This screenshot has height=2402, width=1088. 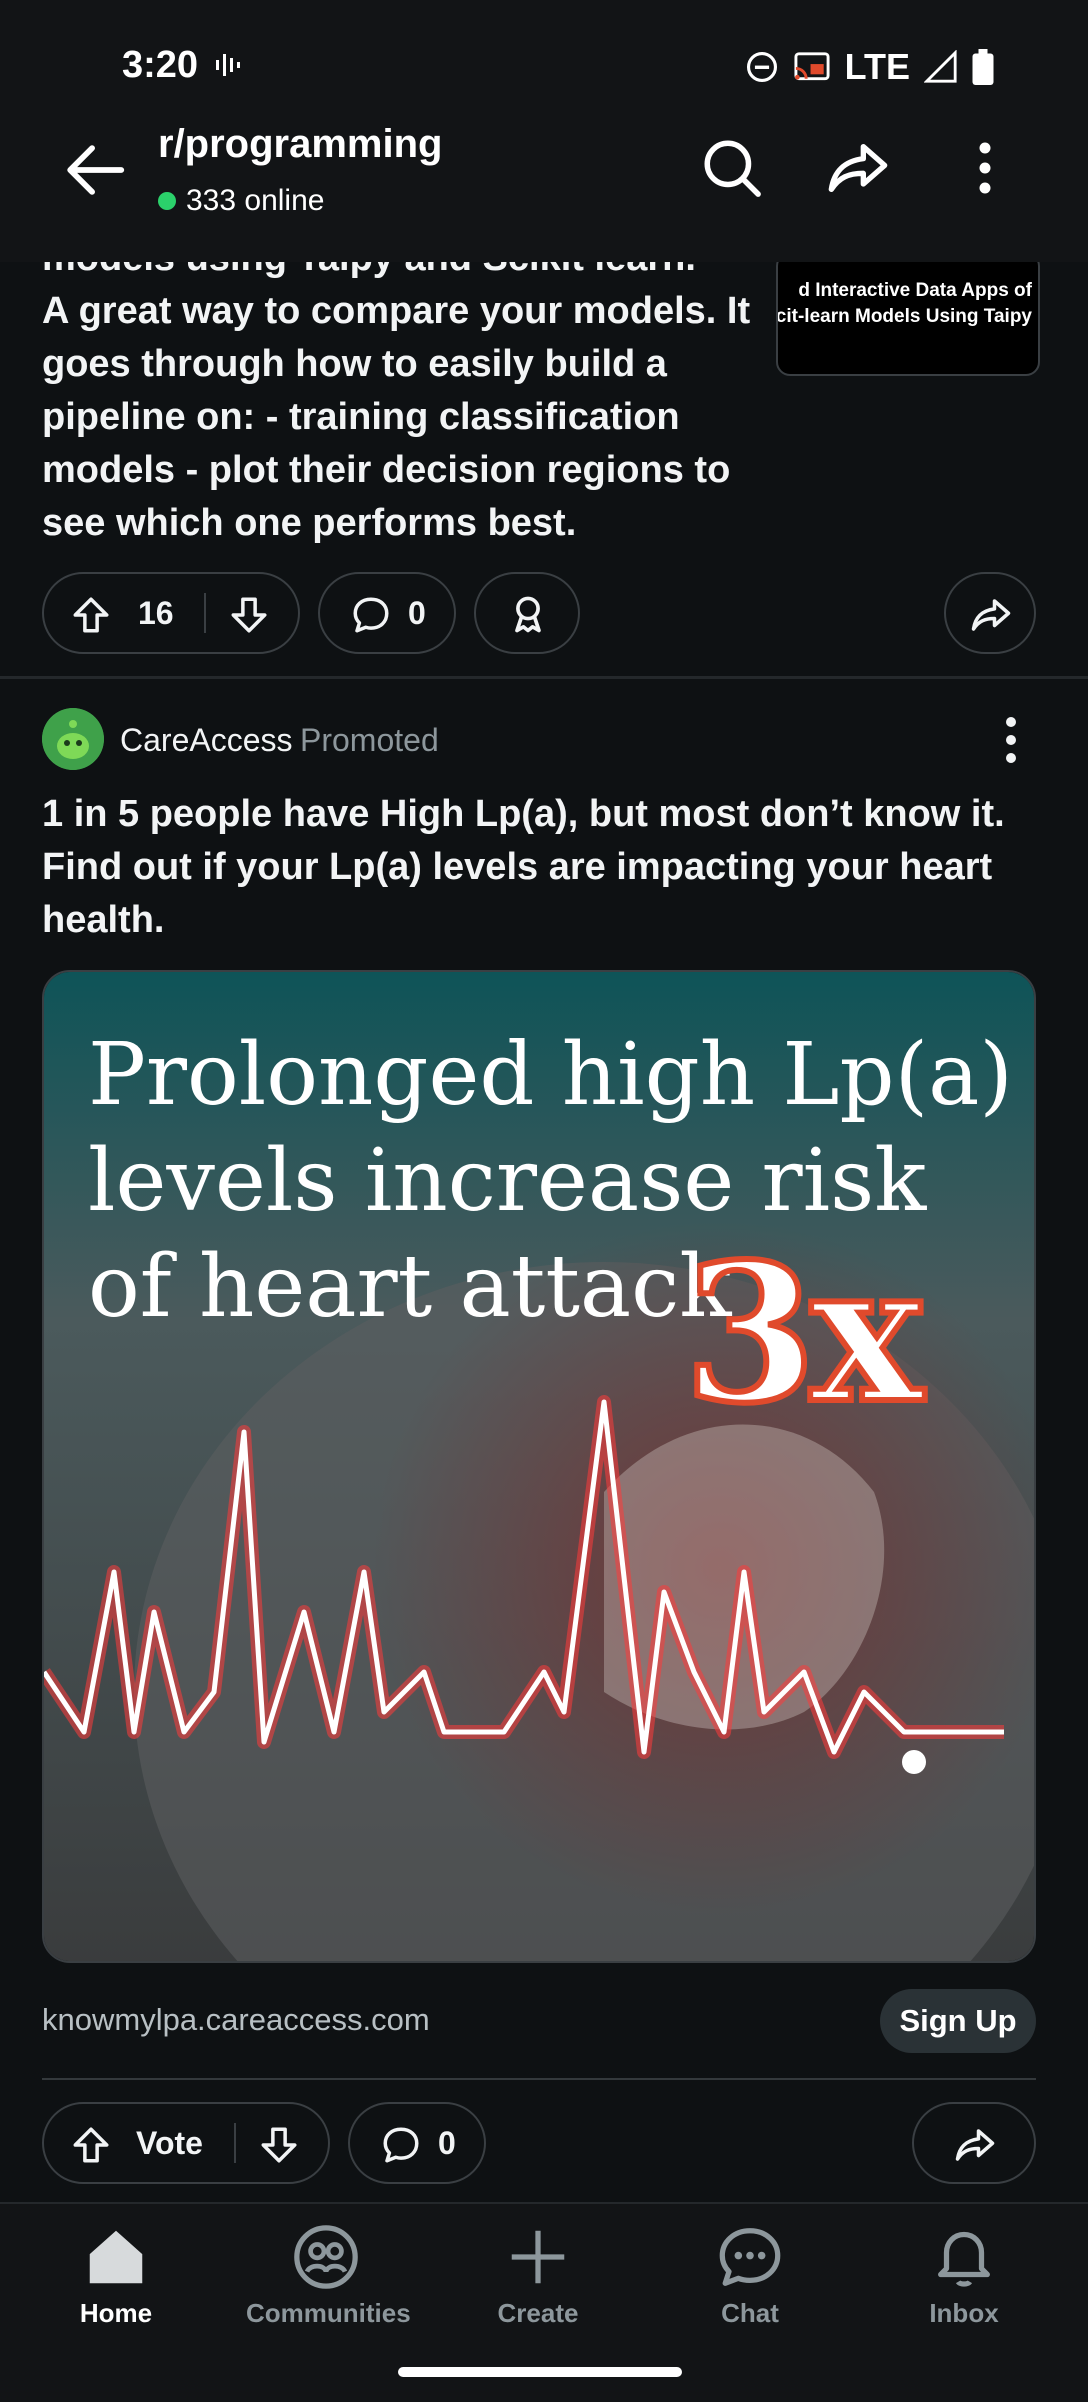 What do you see at coordinates (116, 2257) in the screenshot?
I see `home-icon` at bounding box center [116, 2257].